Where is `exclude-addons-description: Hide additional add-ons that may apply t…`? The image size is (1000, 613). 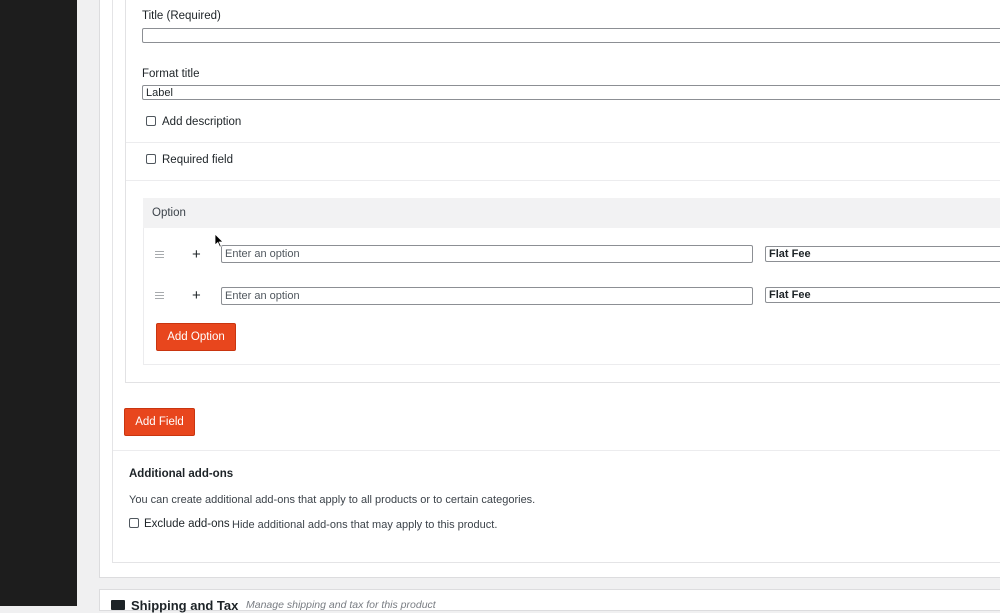
exclude-addons-description: Hide additional add-ons that may apply t… is located at coordinates (365, 525).